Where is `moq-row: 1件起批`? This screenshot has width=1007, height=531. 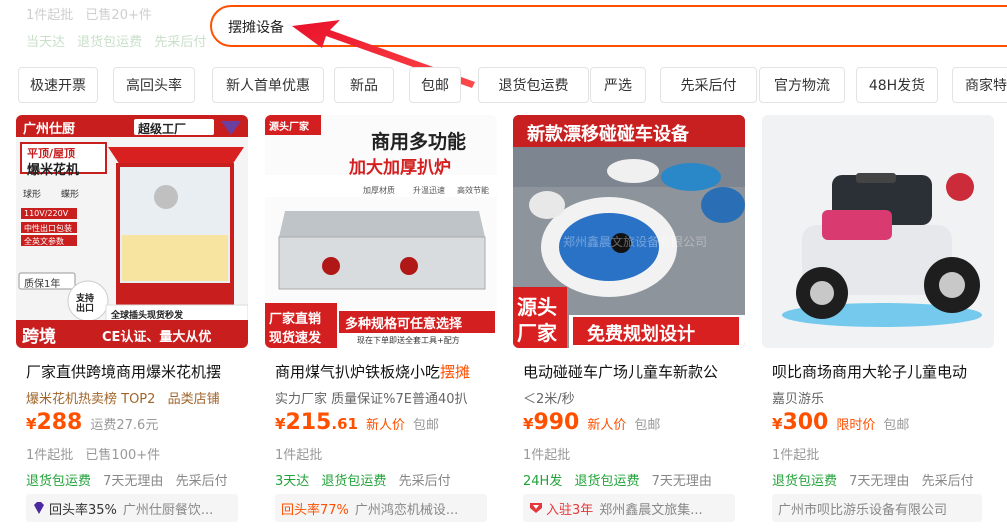 moq-row: 1件起批 is located at coordinates (298, 453).